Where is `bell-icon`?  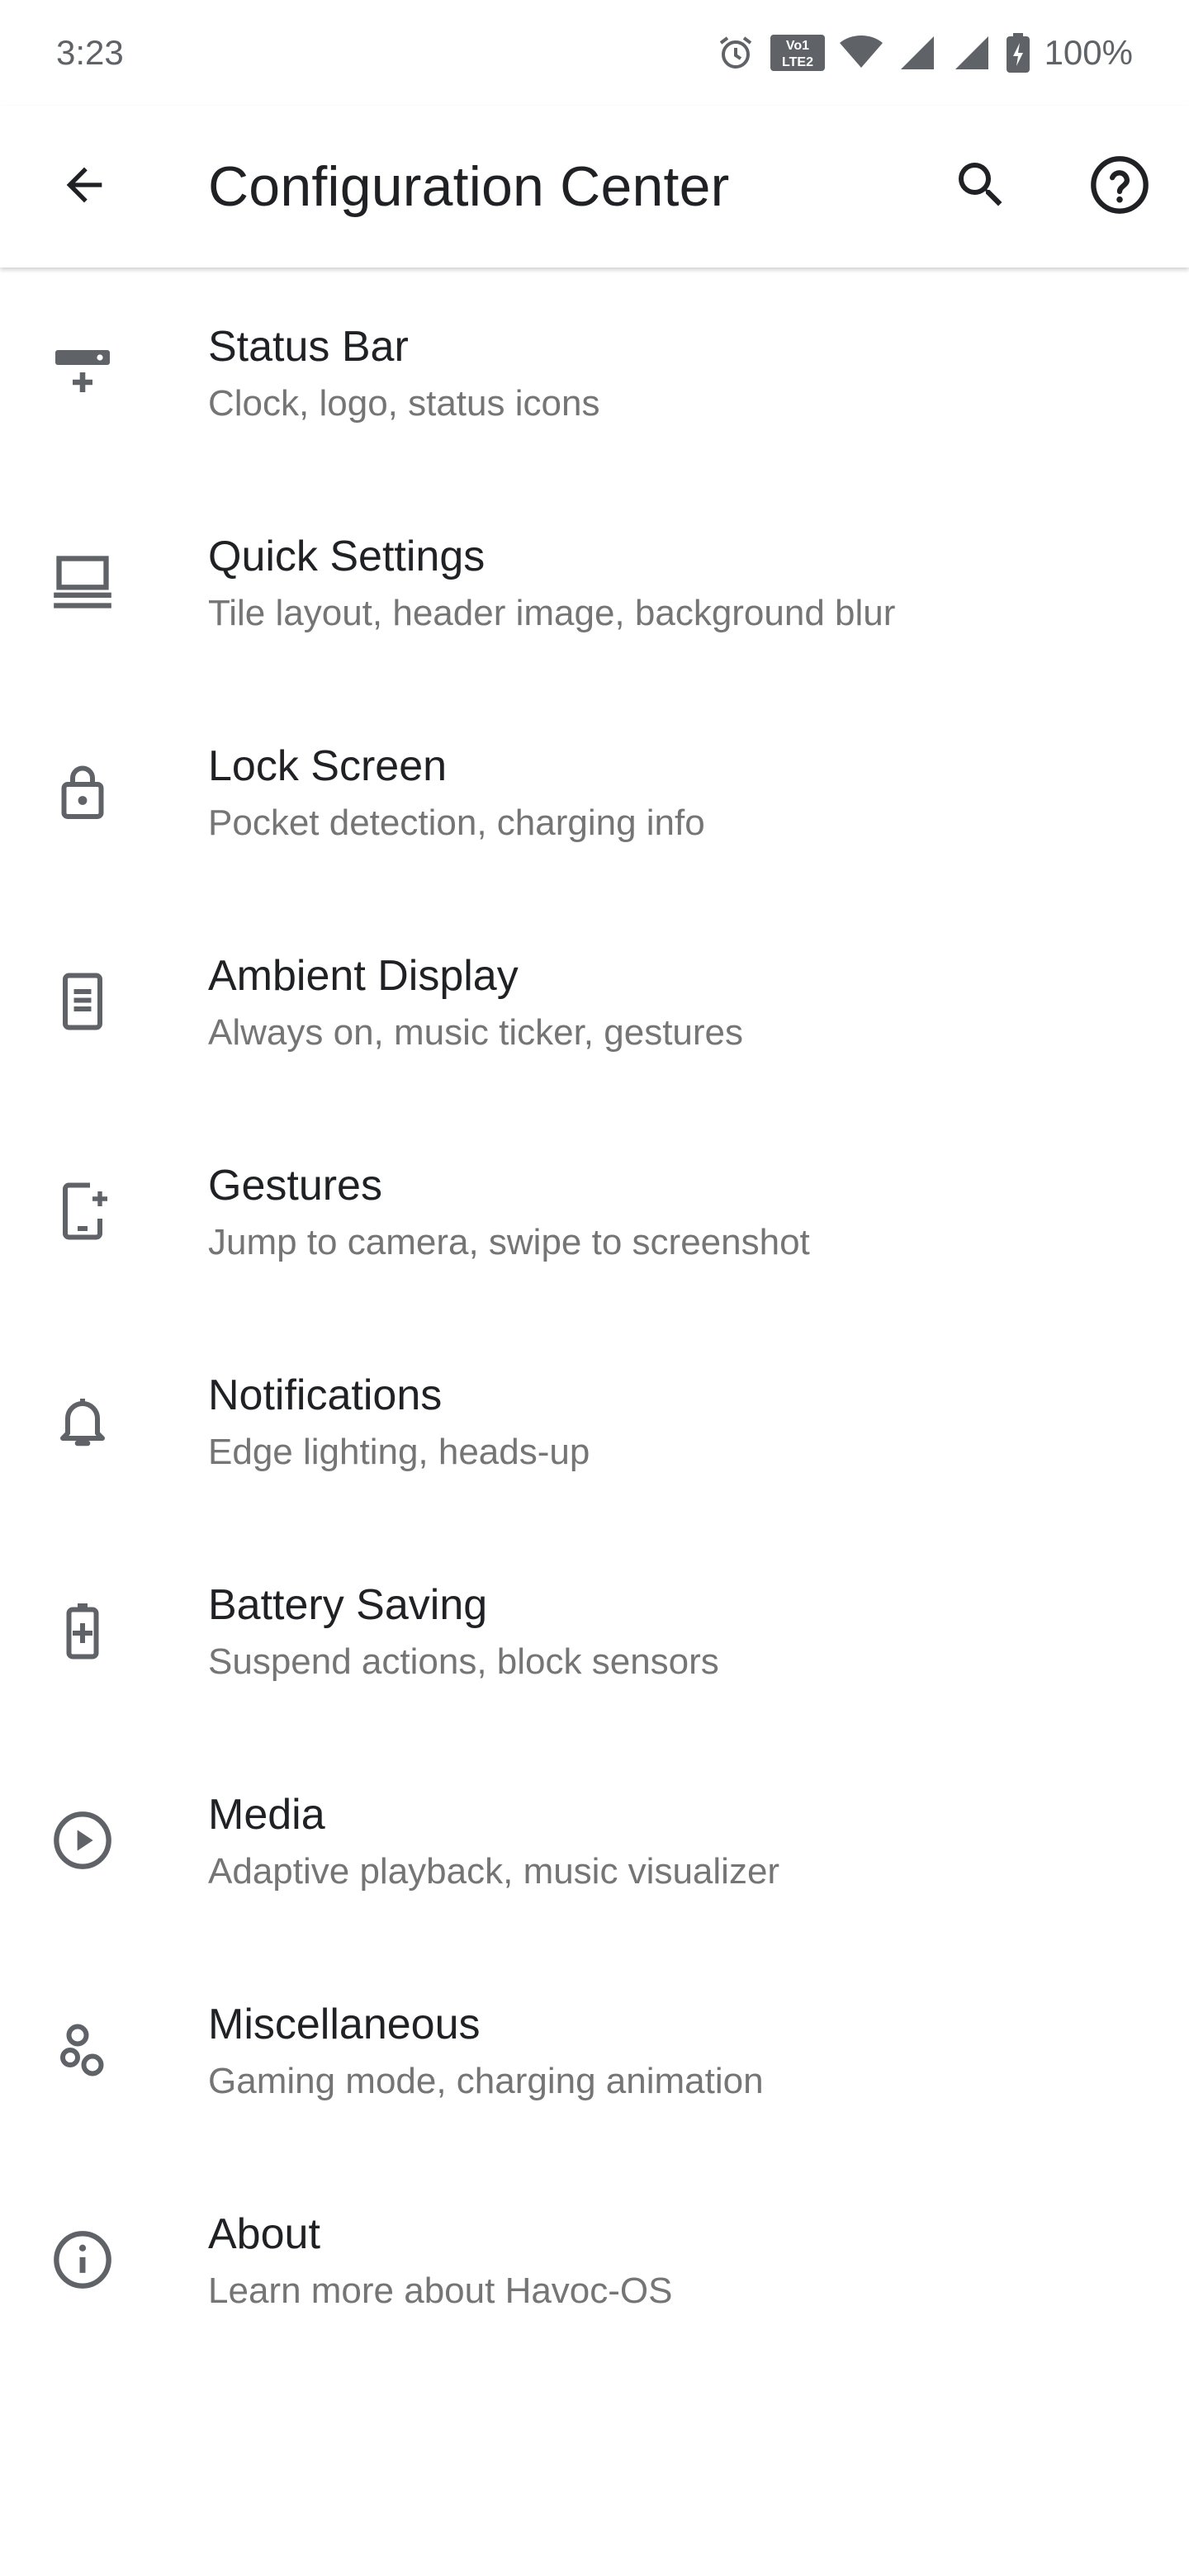 bell-icon is located at coordinates (82, 1421).